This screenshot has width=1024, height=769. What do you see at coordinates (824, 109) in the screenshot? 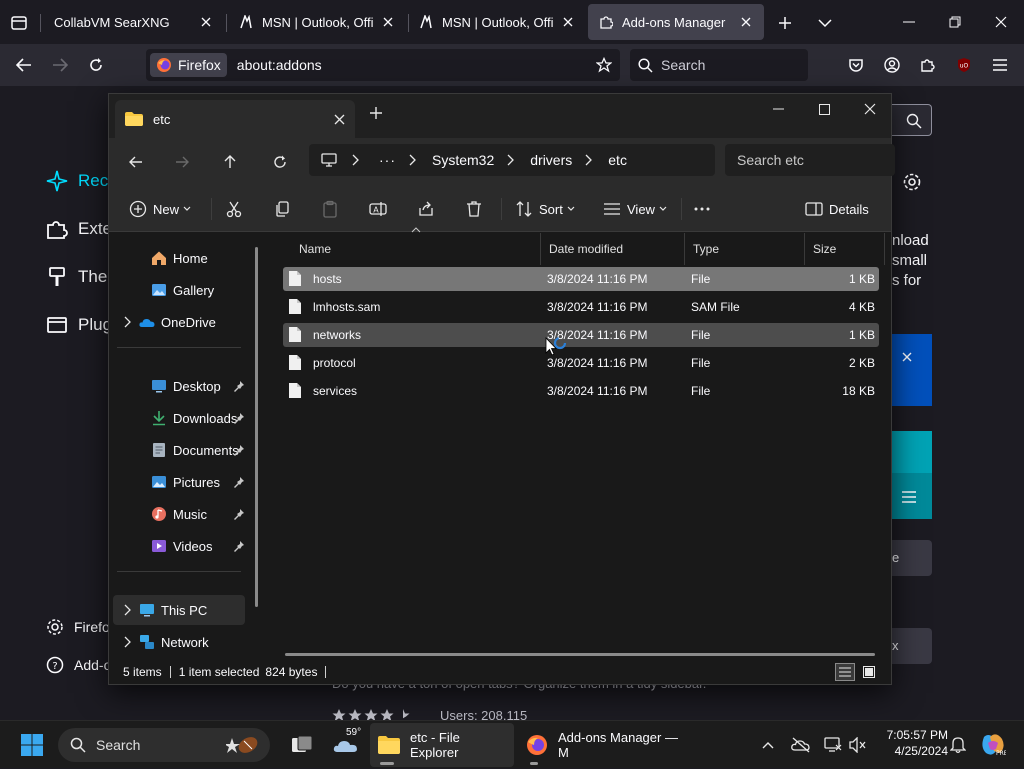
I see `maximize-icon` at bounding box center [824, 109].